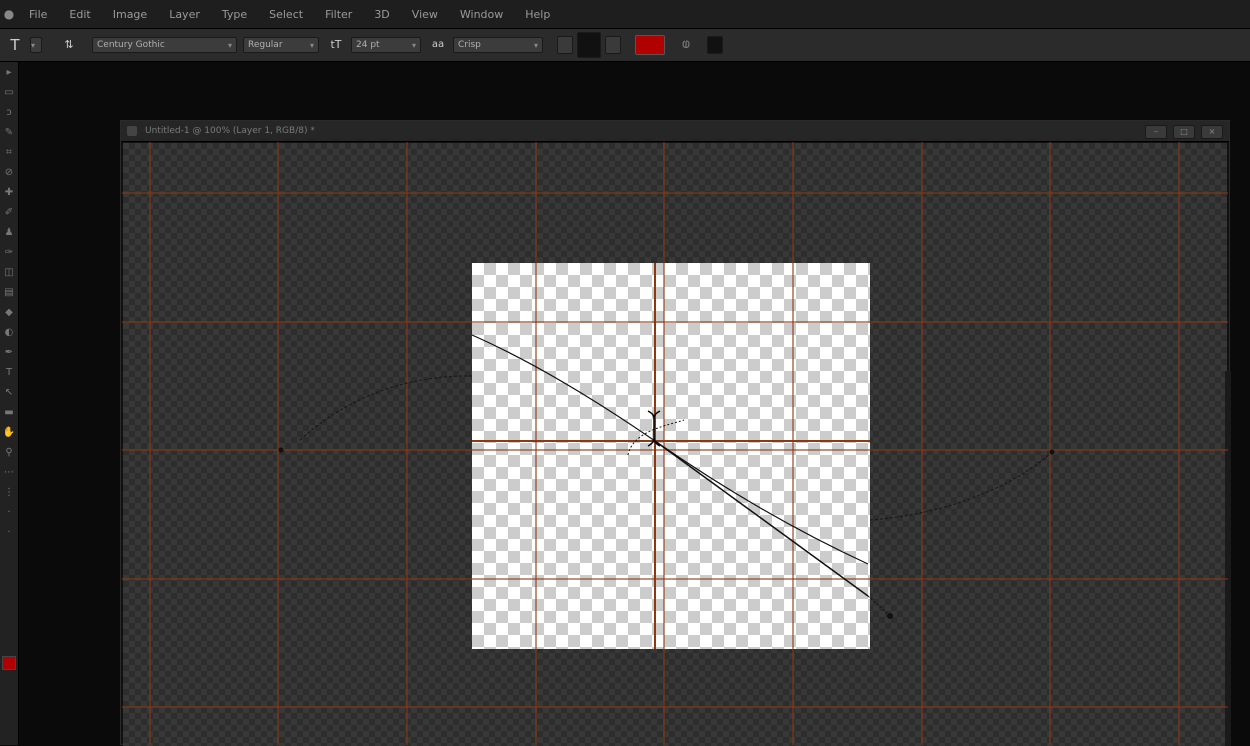 The height and width of the screenshot is (746, 1250). Describe the element at coordinates (9, 433) in the screenshot. I see `hand-tool-icon: ✋` at that location.